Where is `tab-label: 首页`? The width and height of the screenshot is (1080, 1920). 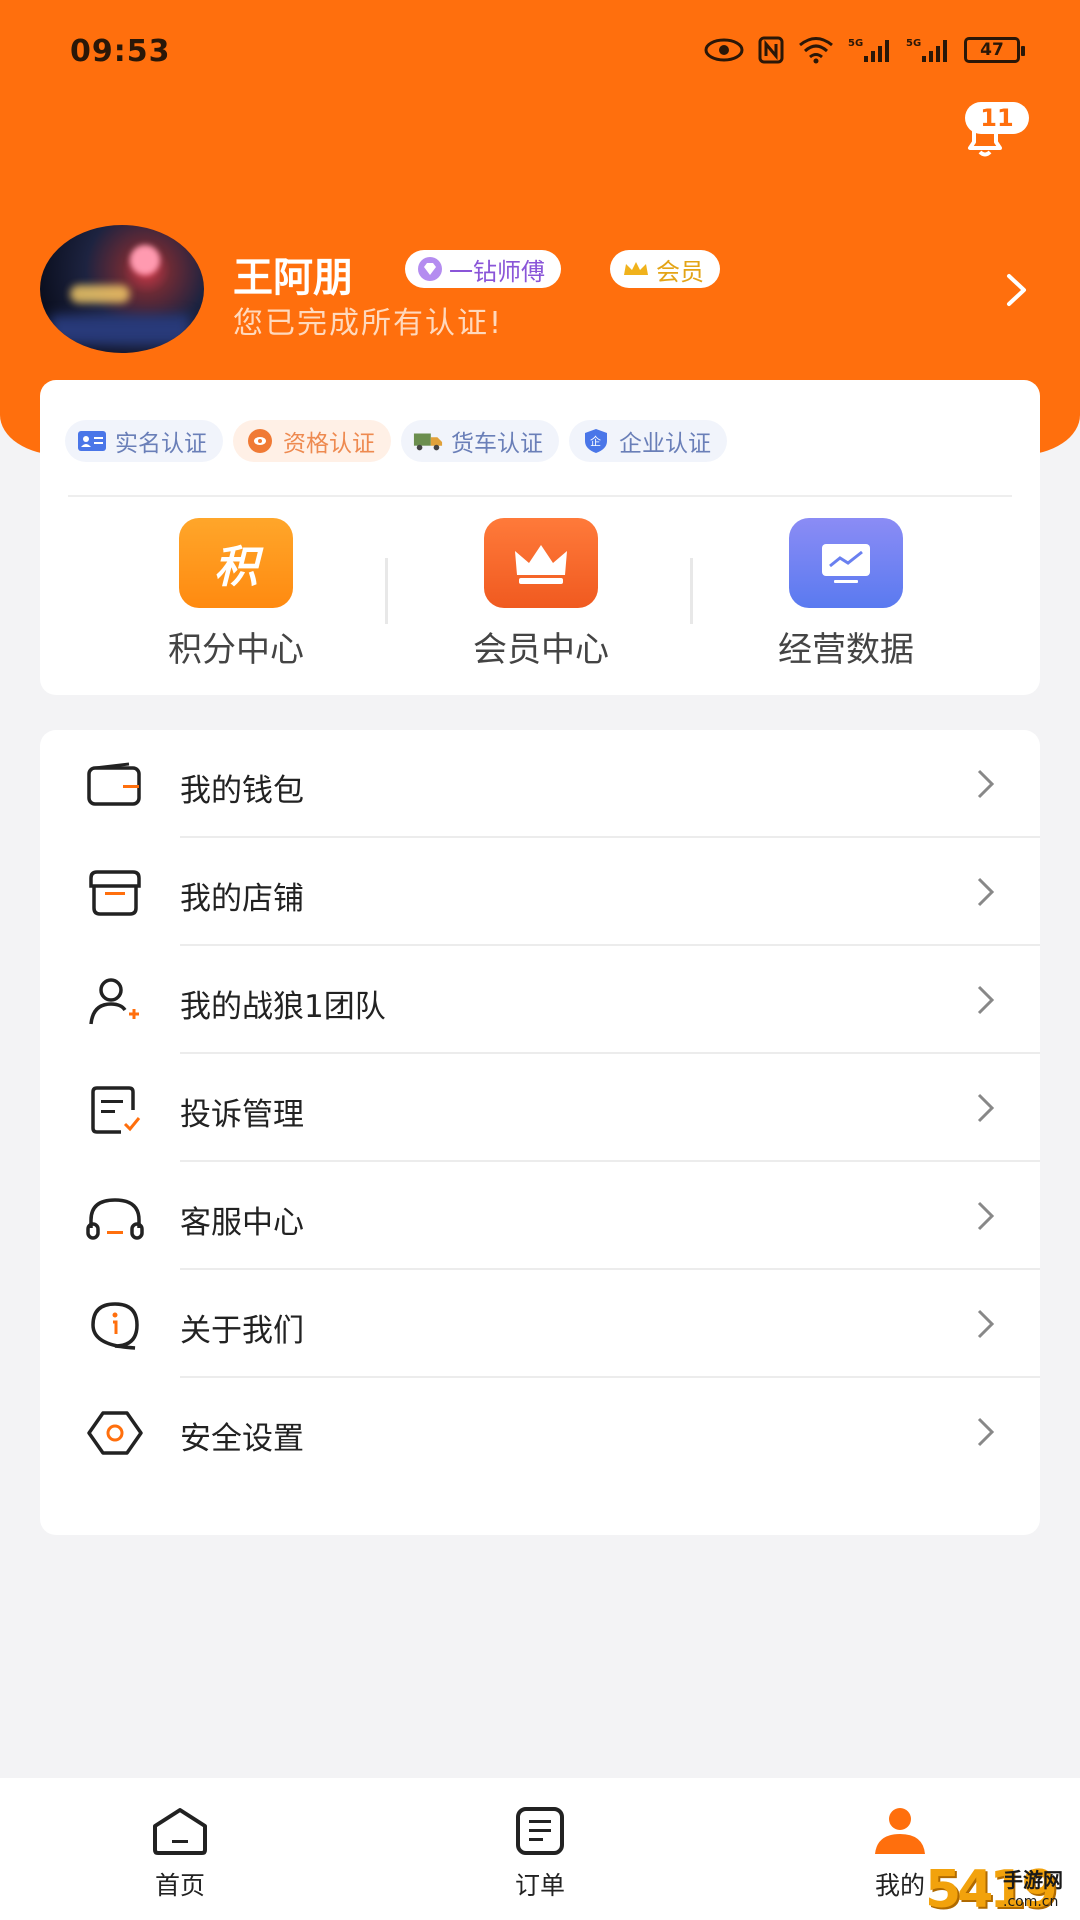 tab-label: 首页 is located at coordinates (179, 1885).